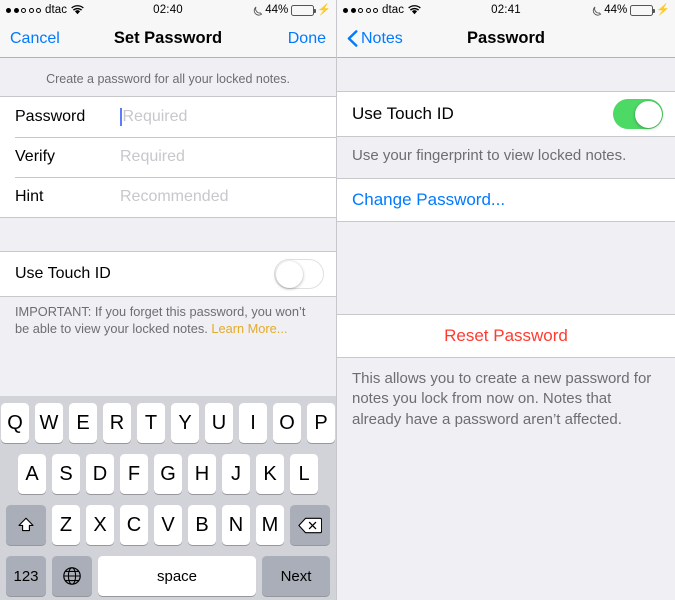  Describe the element at coordinates (134, 474) in the screenshot. I see `key-f: F` at that location.